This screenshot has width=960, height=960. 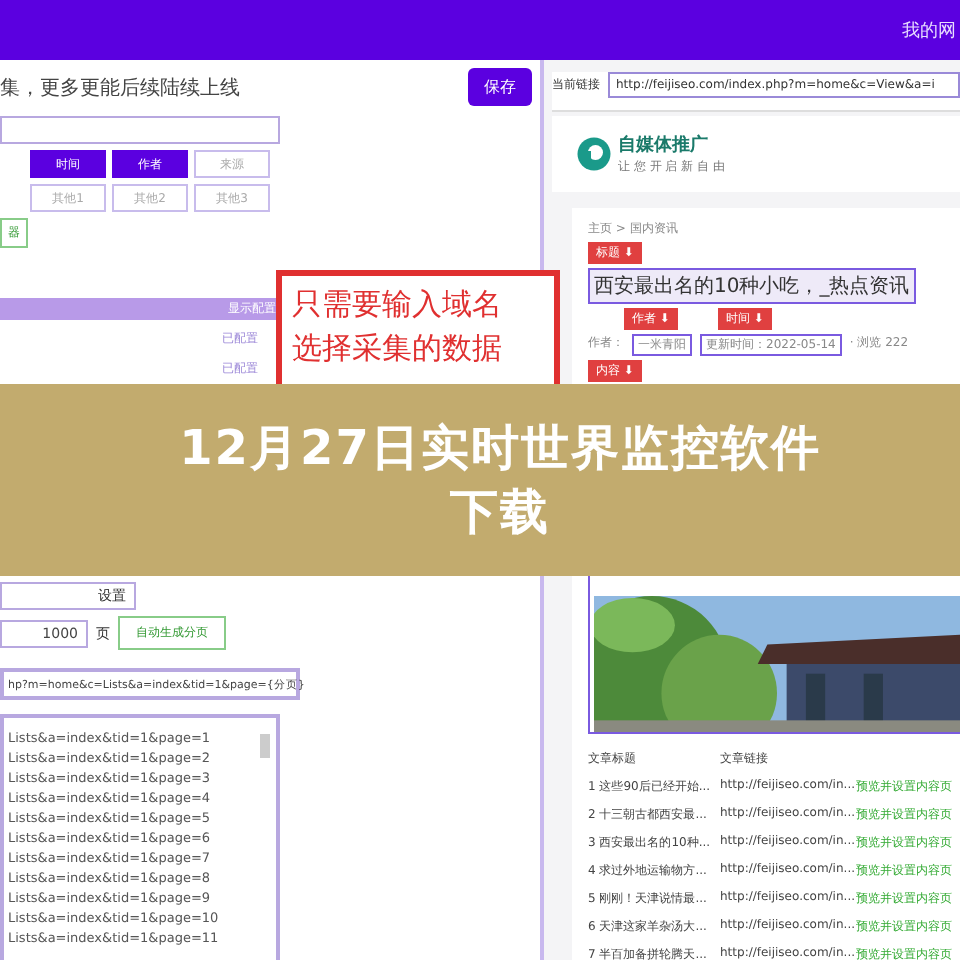 I want to click on banner-title: 12月27日实时世界监控软件, so click(x=500, y=449).